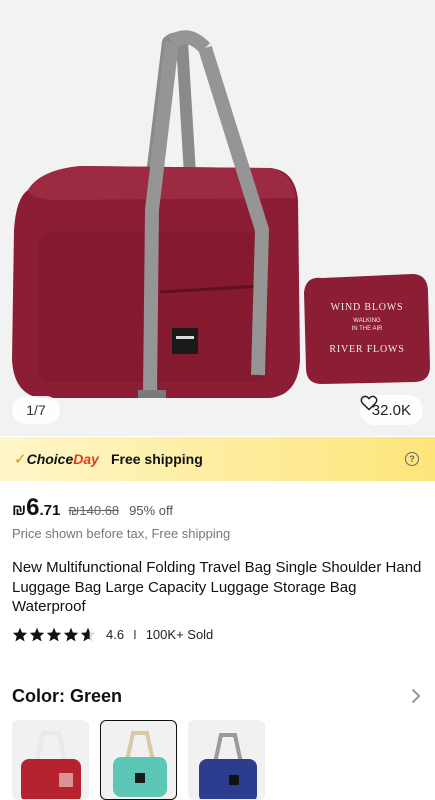 The width and height of the screenshot is (435, 800). What do you see at coordinates (151, 510) in the screenshot?
I see `discount-badge: 95% off` at bounding box center [151, 510].